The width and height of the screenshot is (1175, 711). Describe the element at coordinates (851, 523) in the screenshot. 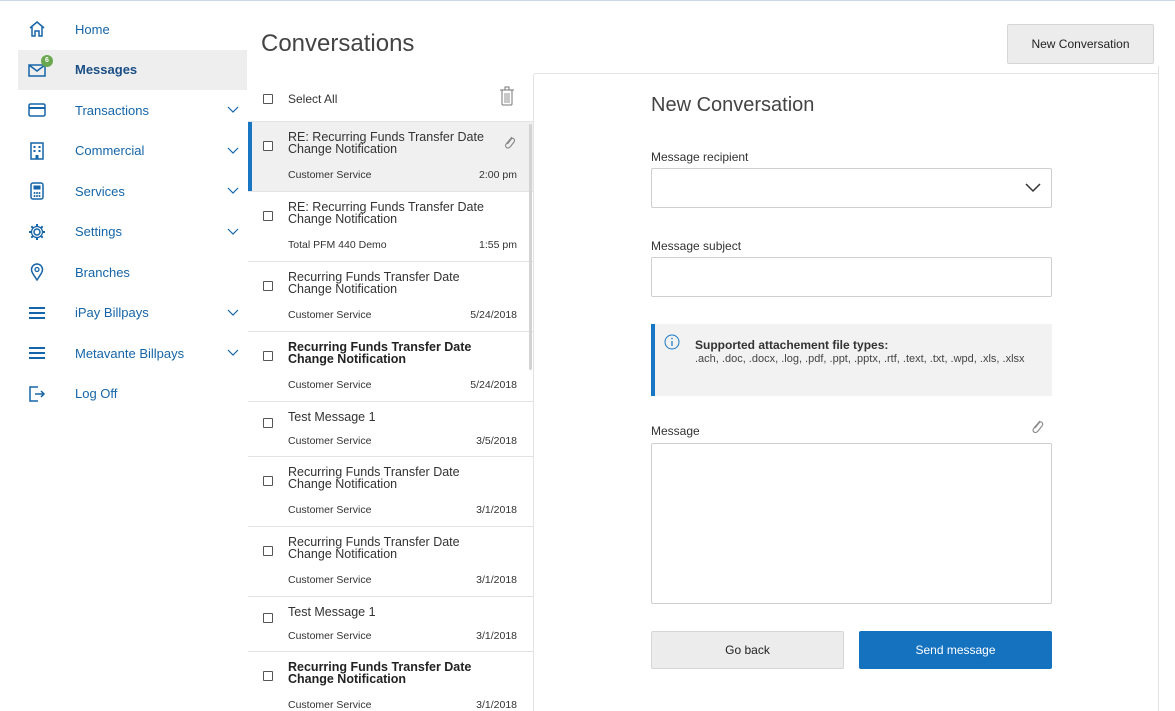

I see `message-textarea` at that location.